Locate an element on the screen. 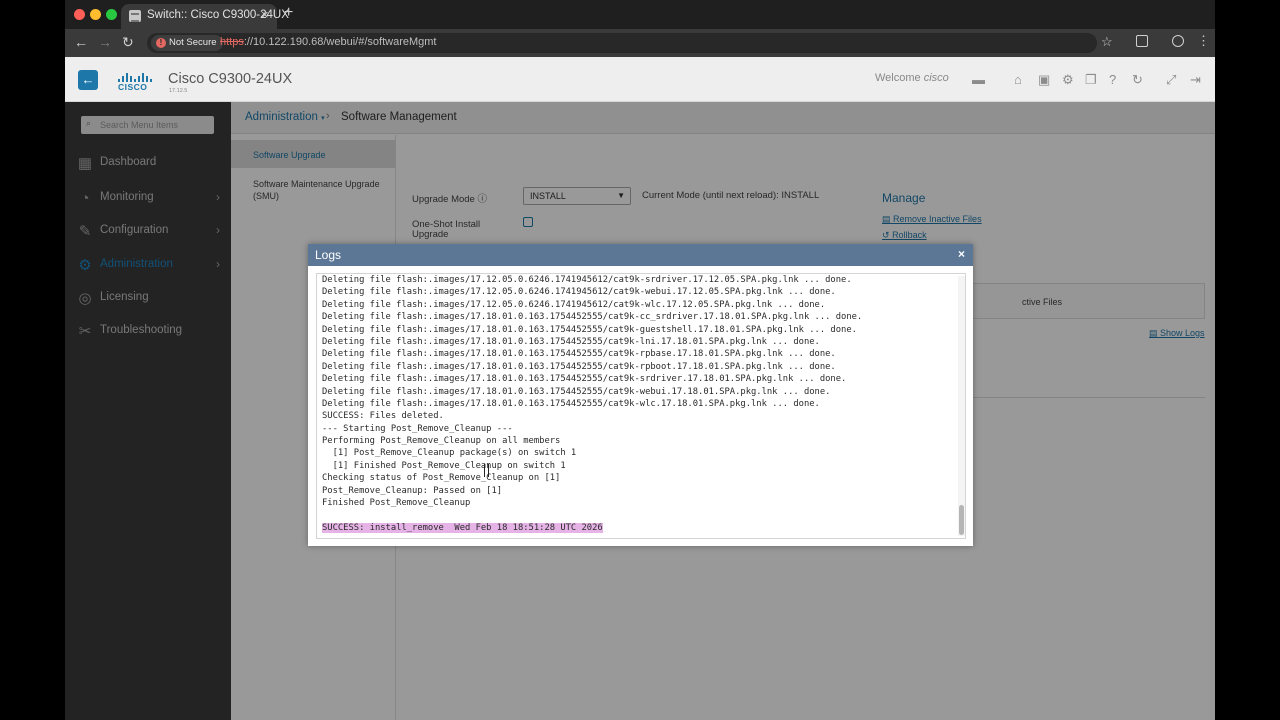 This screenshot has height=720, width=1280. device-icon: ▬ is located at coordinates (978, 79).